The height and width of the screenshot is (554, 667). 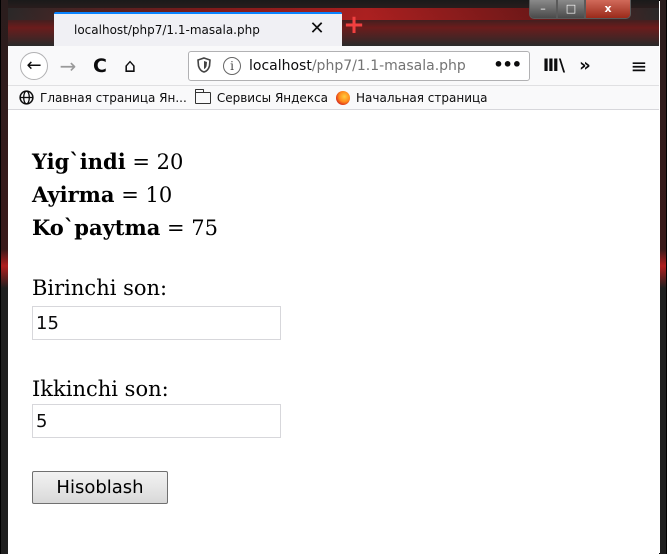 I want to click on product-label: Ko`paytma, so click(x=96, y=227).